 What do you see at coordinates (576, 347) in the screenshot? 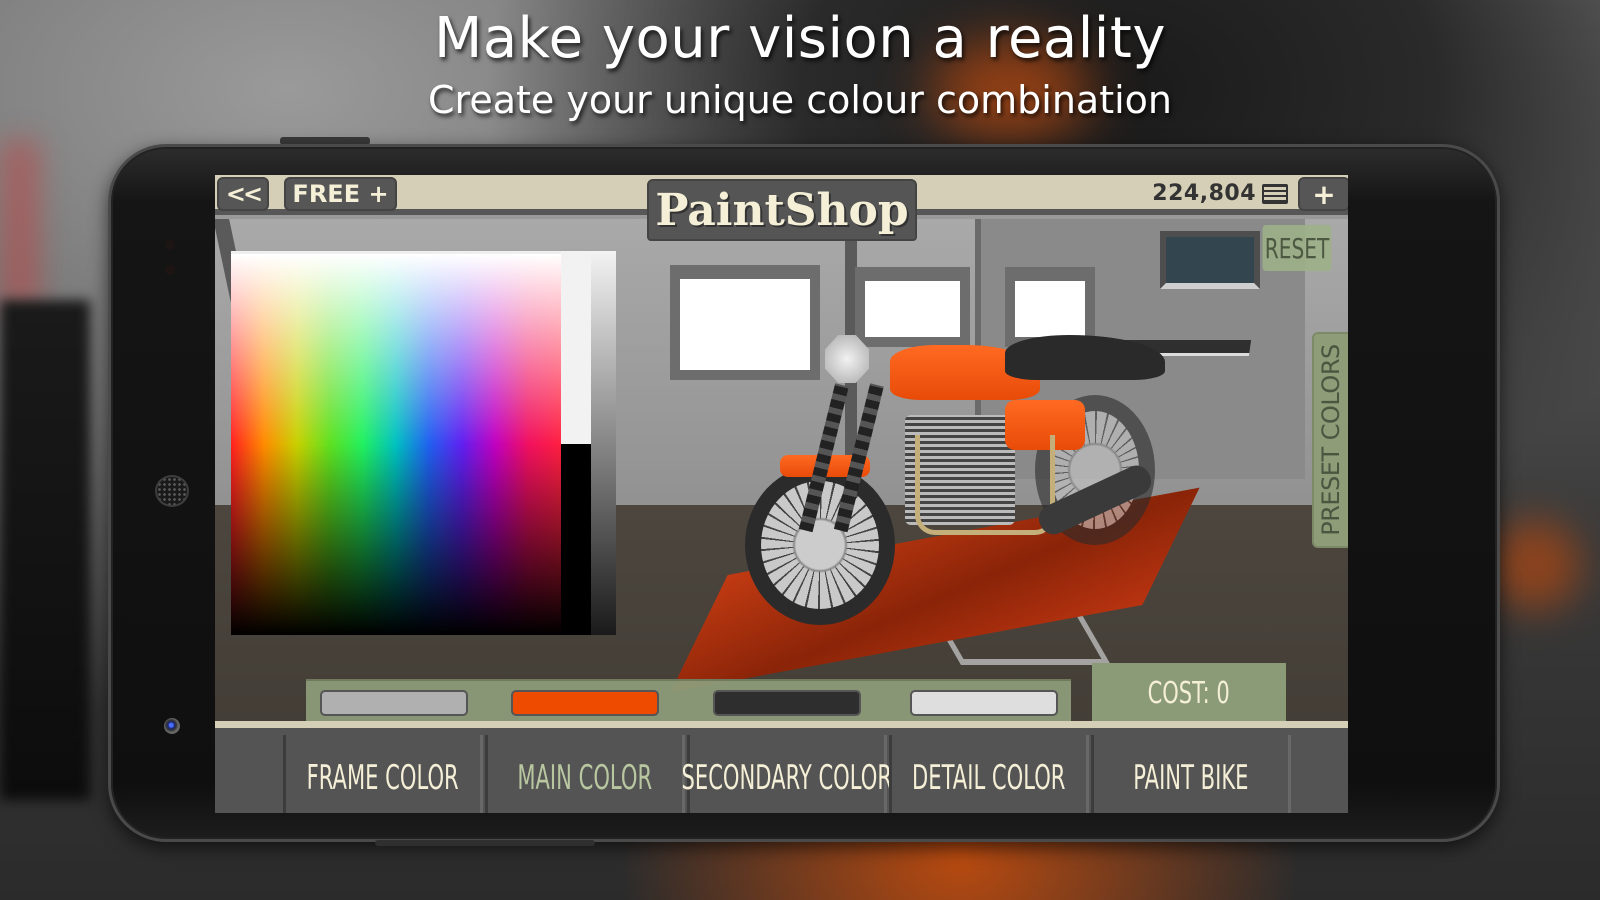
I see `color-preview-light` at bounding box center [576, 347].